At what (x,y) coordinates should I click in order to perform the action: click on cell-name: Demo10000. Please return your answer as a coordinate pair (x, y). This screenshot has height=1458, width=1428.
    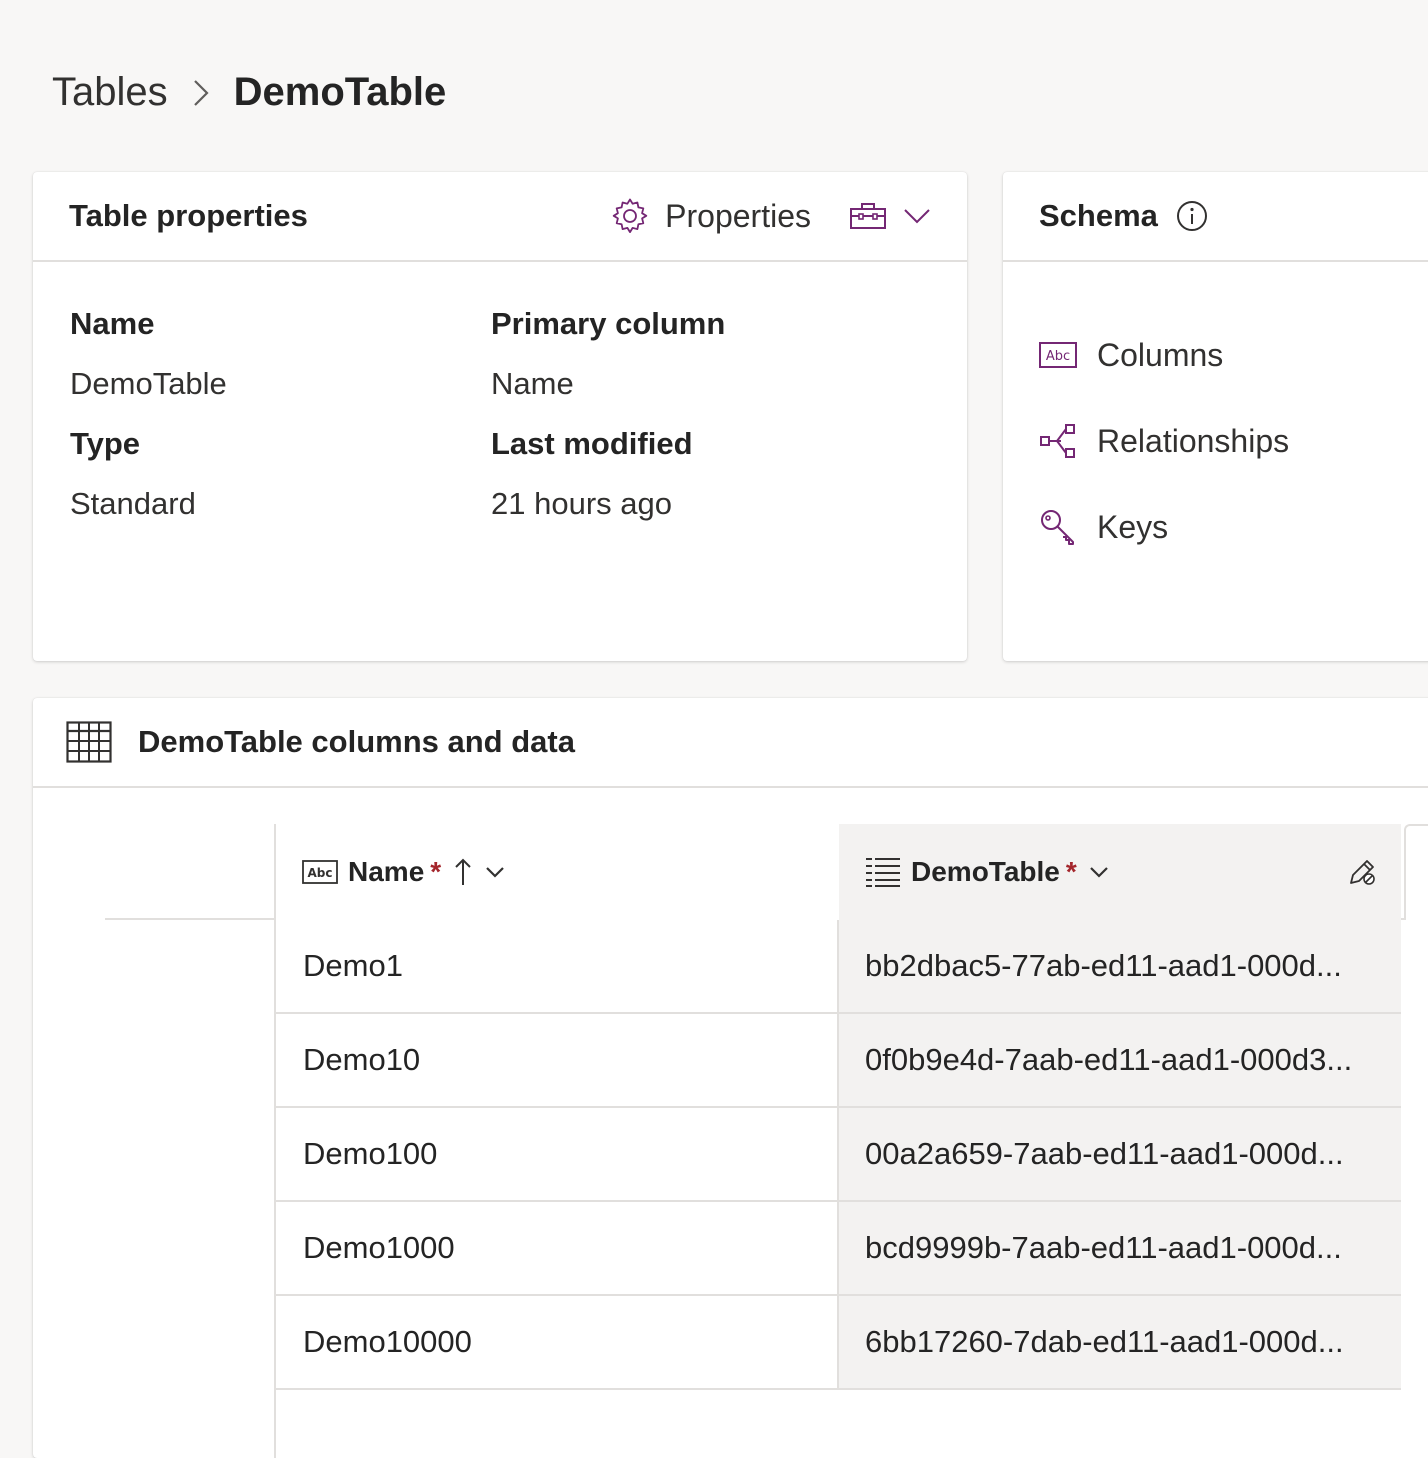
    Looking at the image, I should click on (557, 1343).